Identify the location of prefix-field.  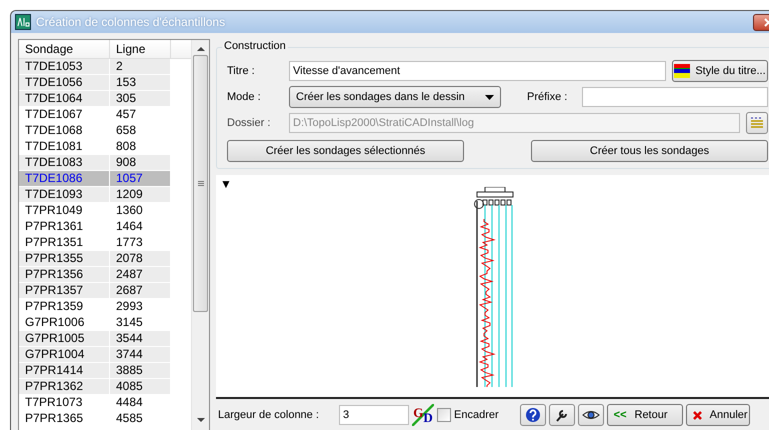
(675, 97).